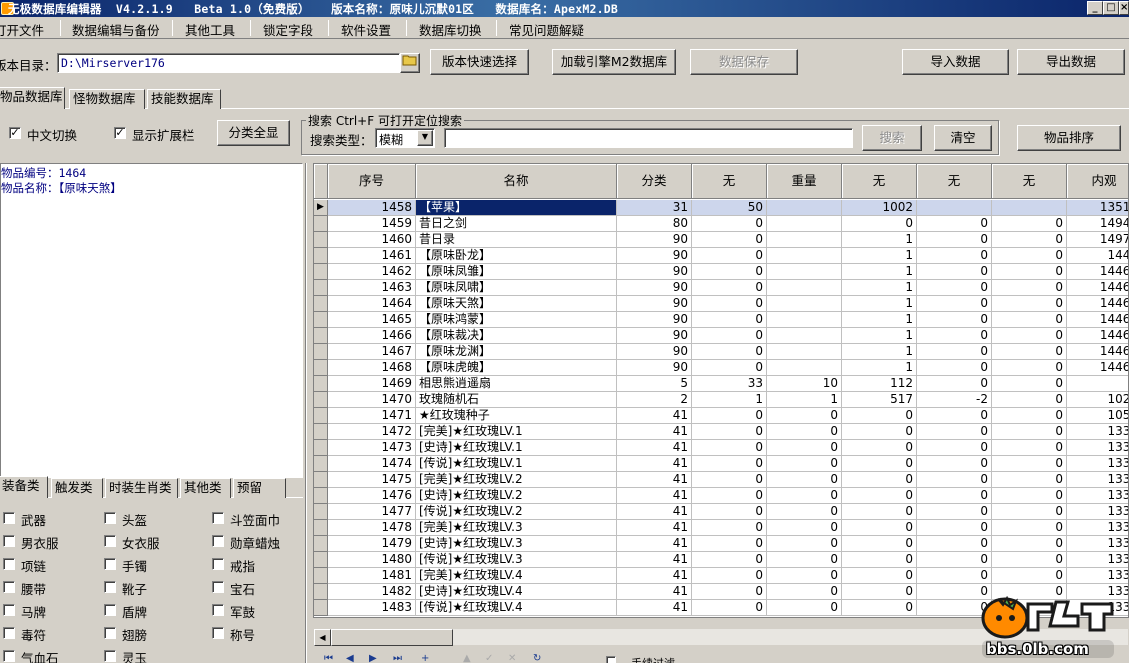 This screenshot has width=1129, height=663. Describe the element at coordinates (954, 181) in the screenshot. I see `column-header: 无` at that location.